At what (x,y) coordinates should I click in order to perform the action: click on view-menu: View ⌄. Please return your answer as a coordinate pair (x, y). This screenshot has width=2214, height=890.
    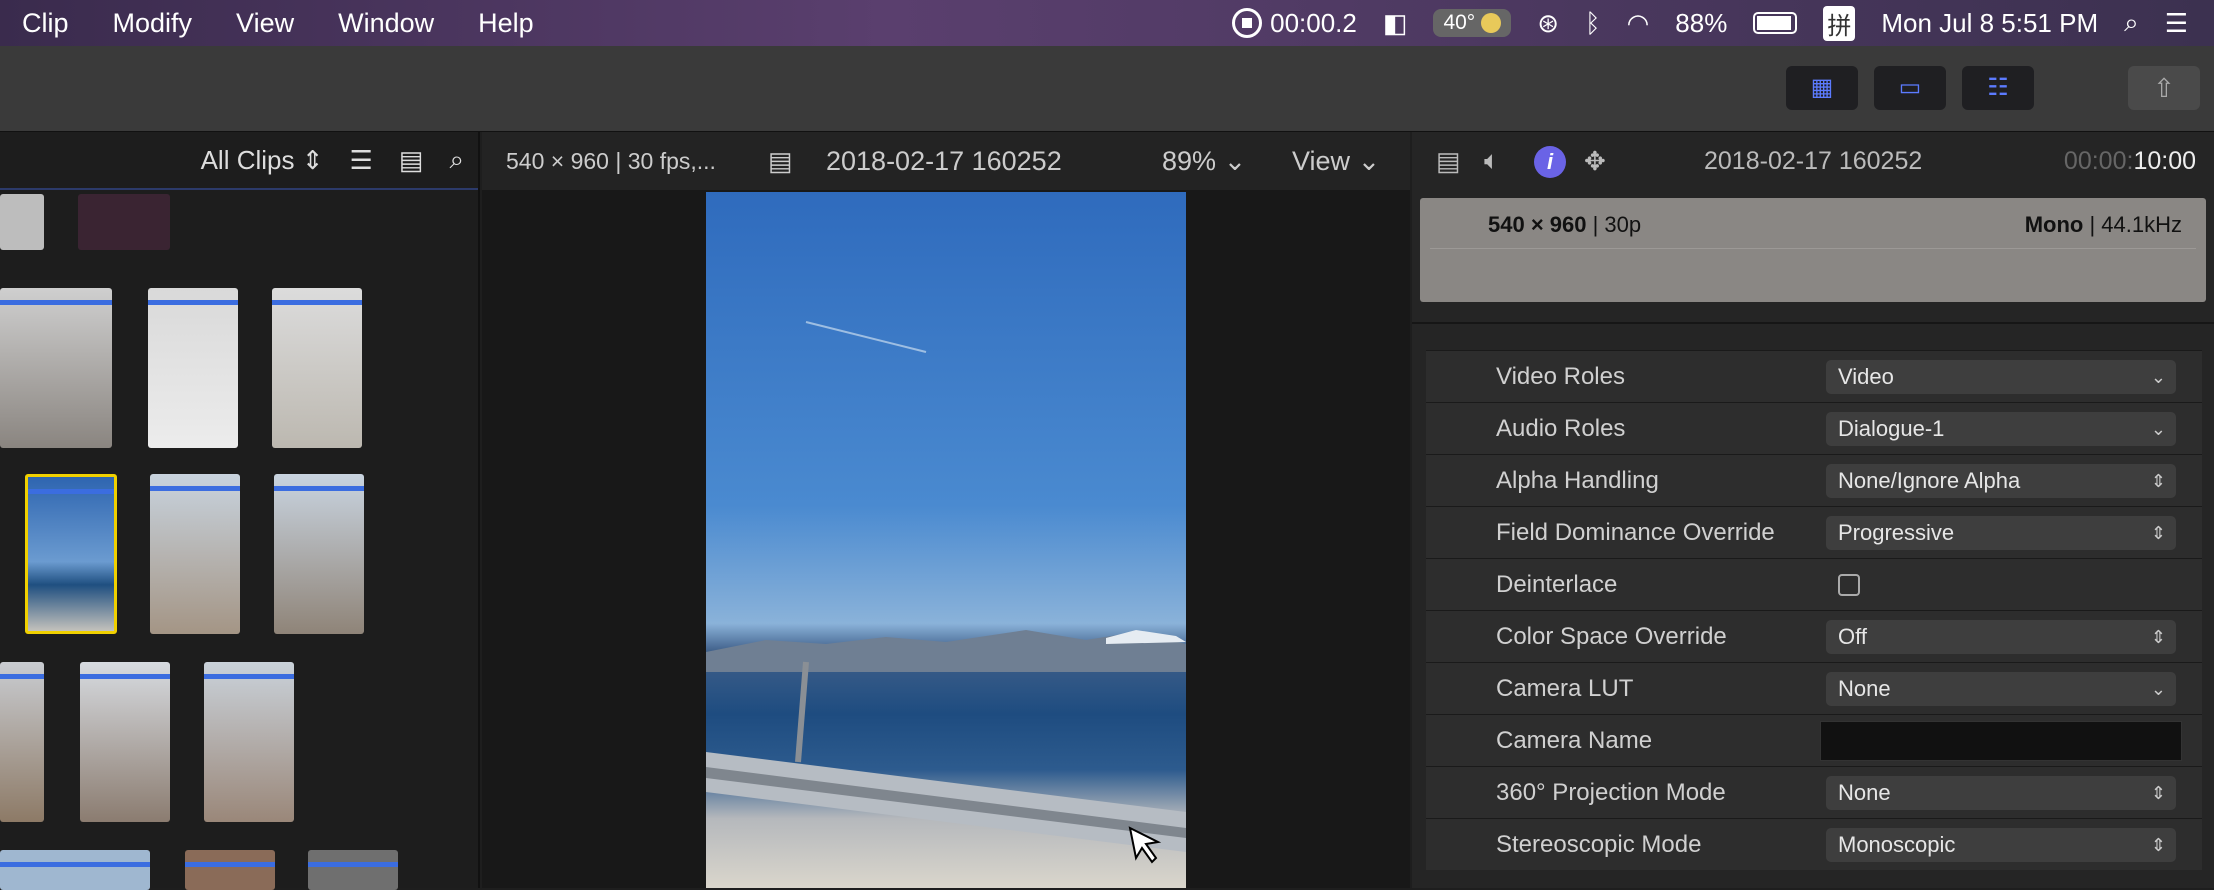
    Looking at the image, I should click on (1336, 161).